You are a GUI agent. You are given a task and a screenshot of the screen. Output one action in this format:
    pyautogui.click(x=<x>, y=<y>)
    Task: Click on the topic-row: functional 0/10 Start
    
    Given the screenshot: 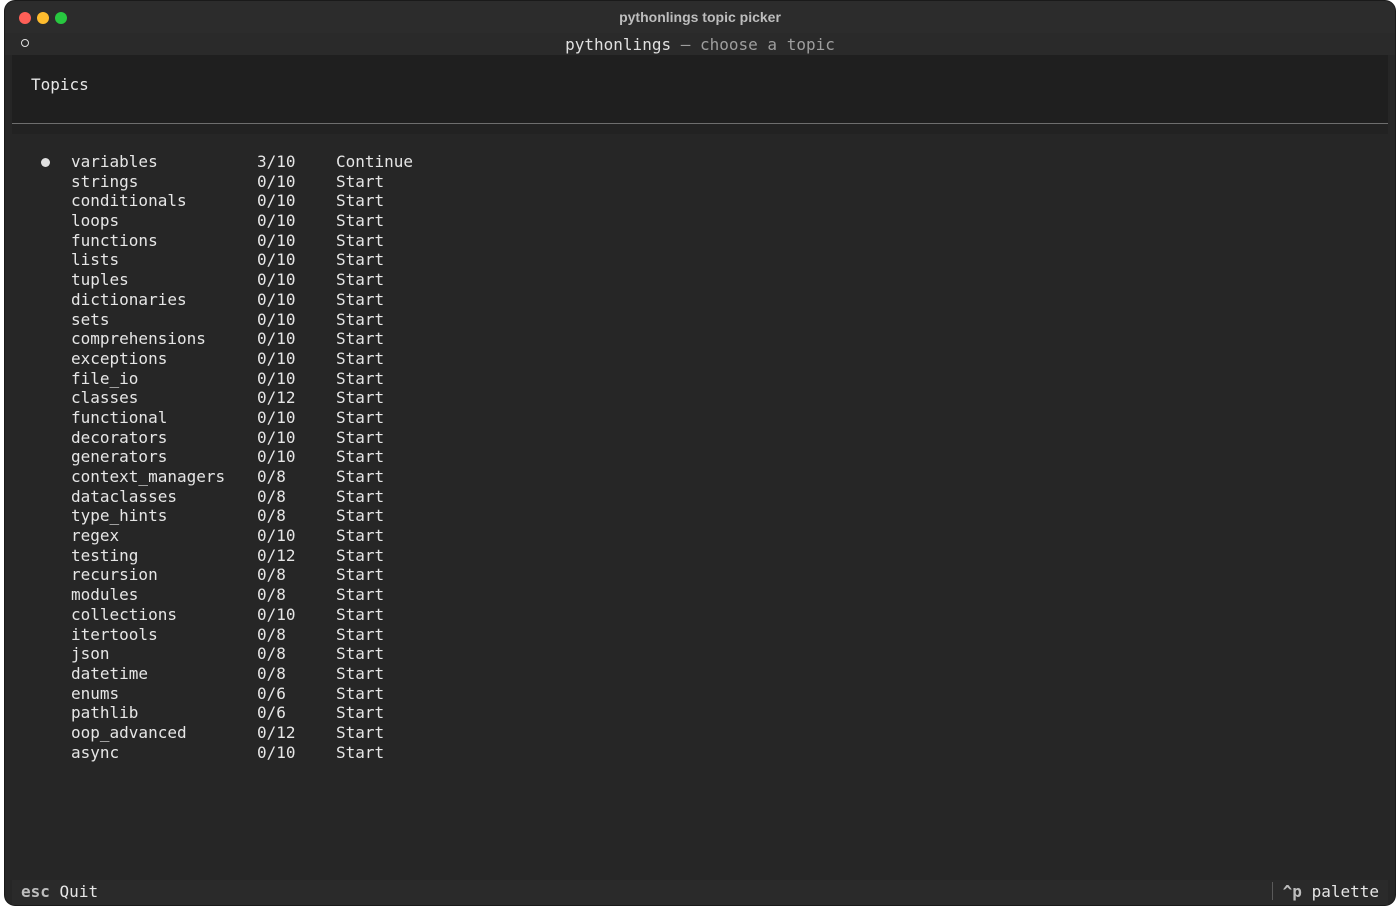 What is the action you would take?
    pyautogui.click(x=700, y=418)
    